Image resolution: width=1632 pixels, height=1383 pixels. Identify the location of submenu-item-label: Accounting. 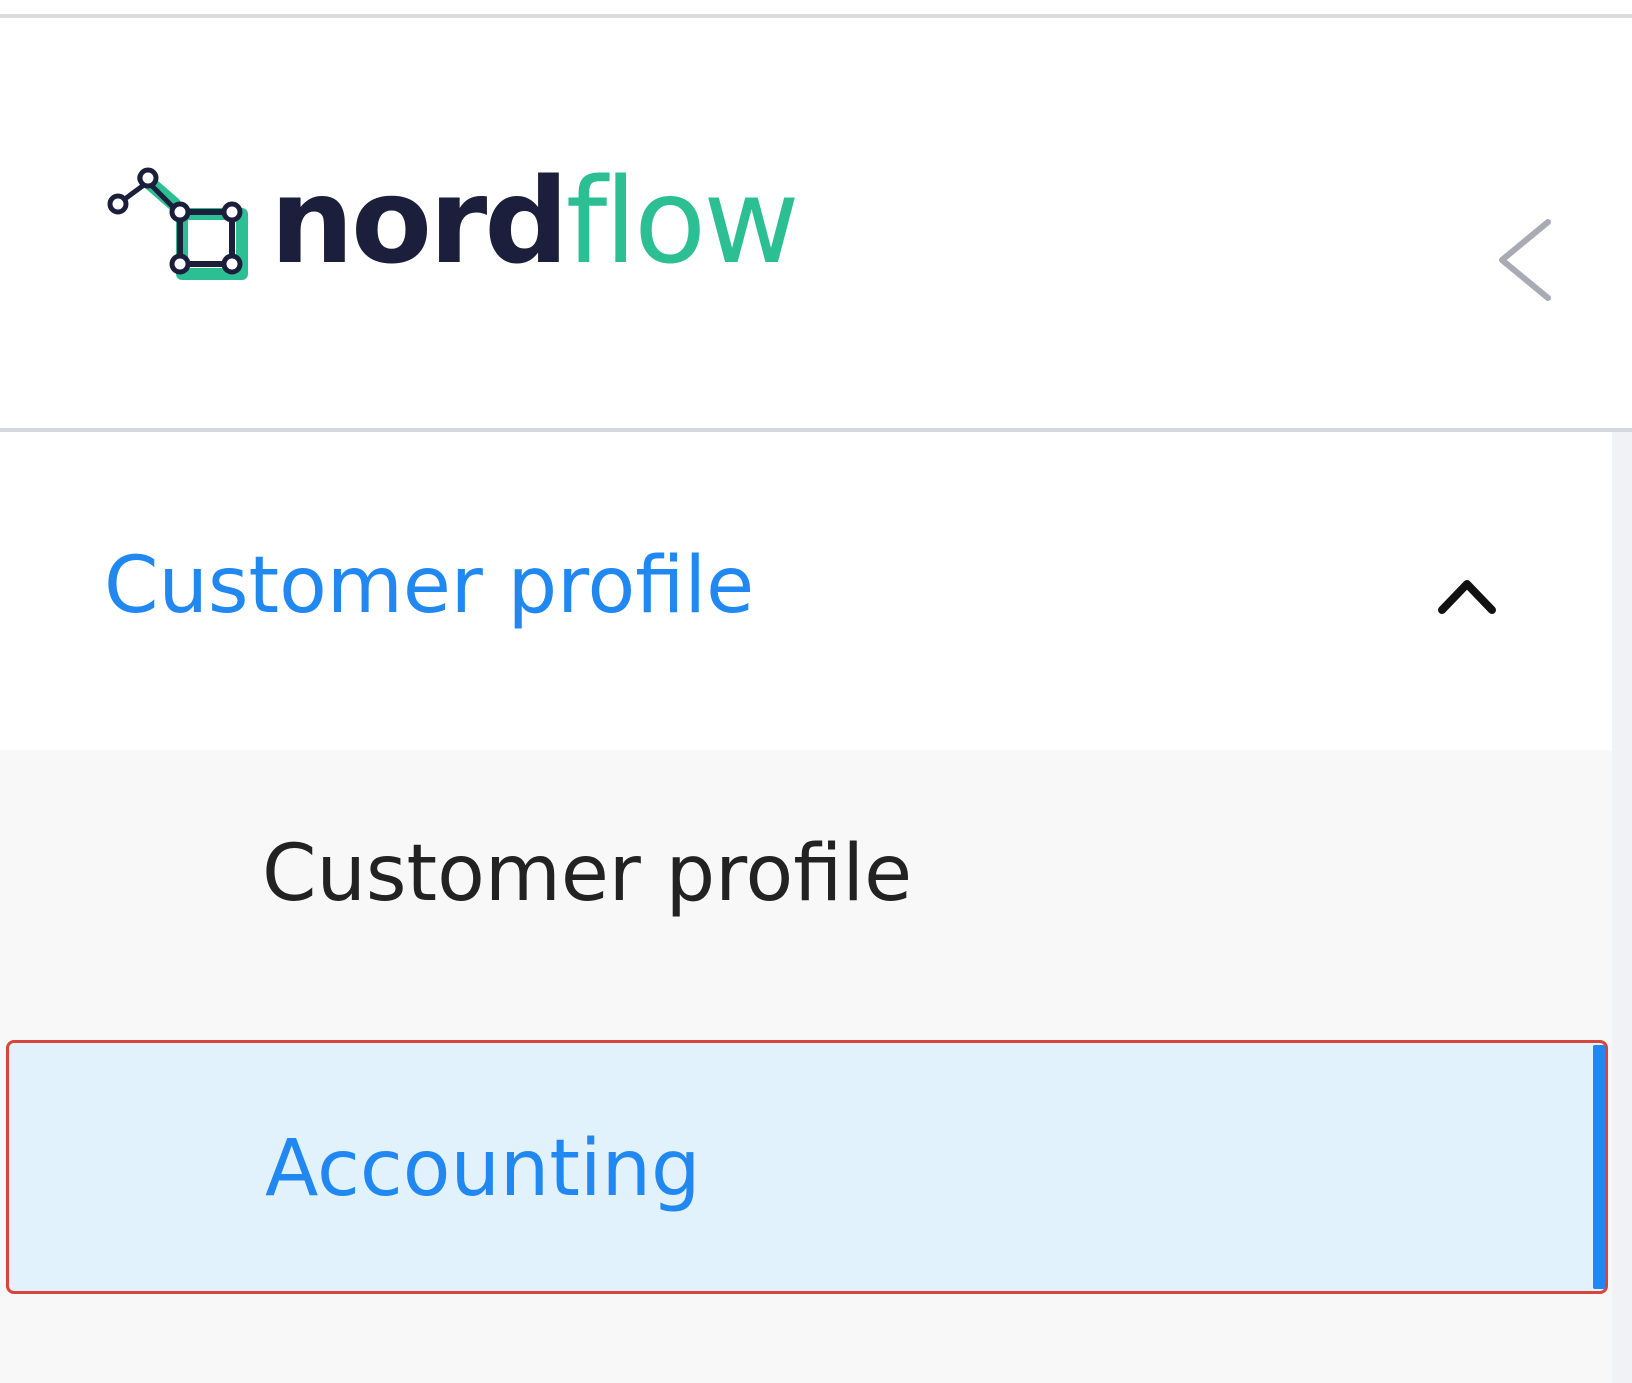
(483, 1169).